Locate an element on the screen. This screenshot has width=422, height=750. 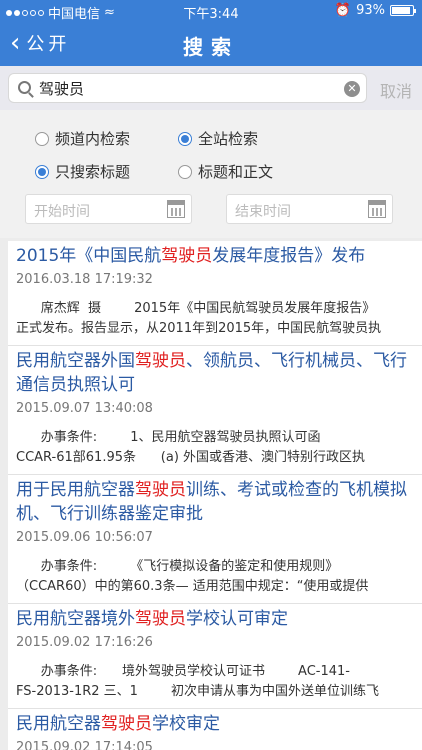
result-title: 用于民用航空器驾驶员训练、考试或检查的飞机模拟机、飞行训练器鉴定审批 is located at coordinates (215, 502).